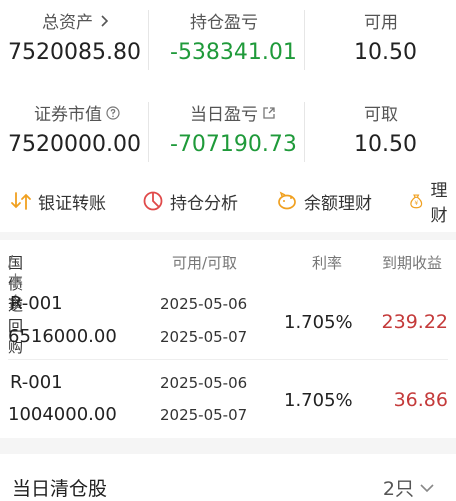  Describe the element at coordinates (68, 115) in the screenshot. I see `market-value-label-text: 证券市值` at that location.